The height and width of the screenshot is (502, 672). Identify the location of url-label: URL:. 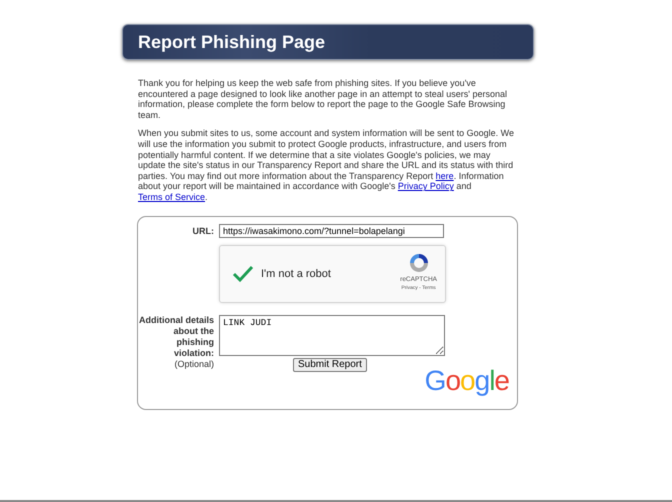
(203, 231).